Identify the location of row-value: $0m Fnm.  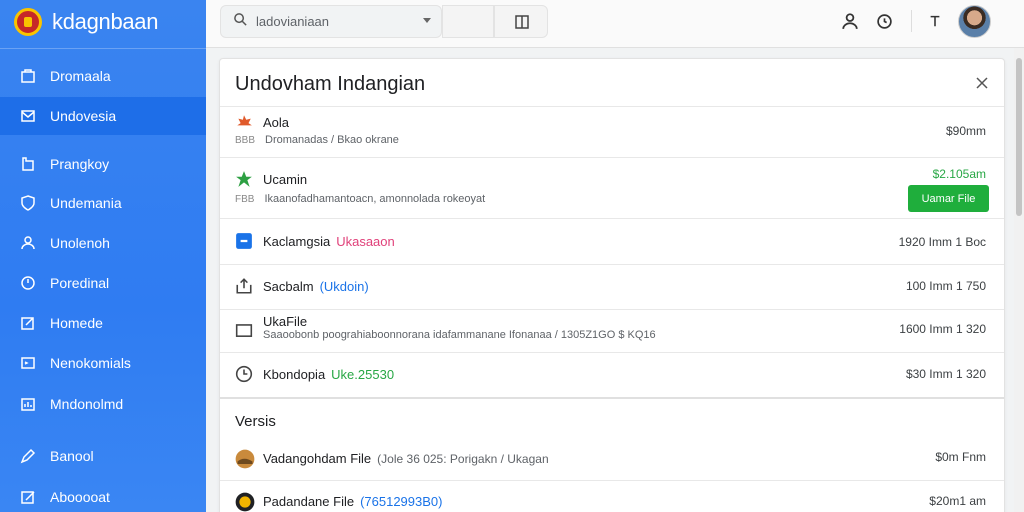
(960, 457).